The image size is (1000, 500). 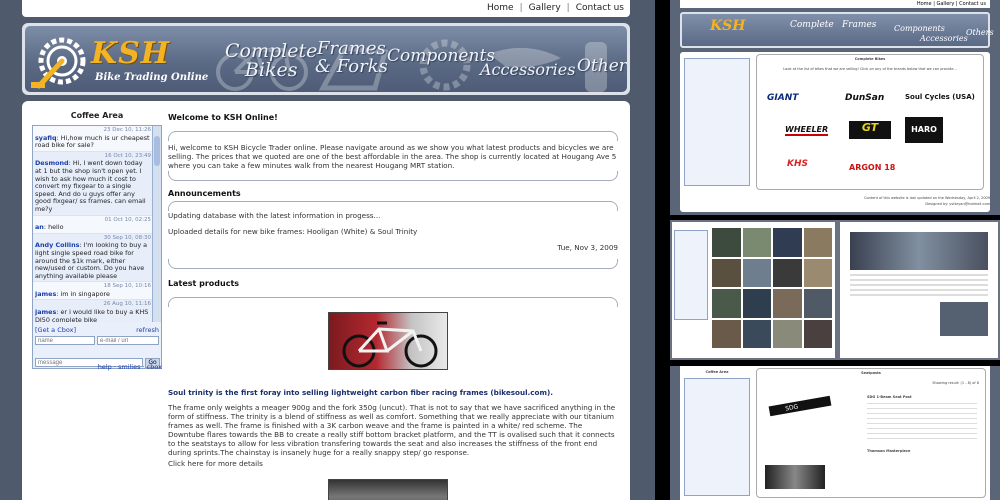 I want to click on brand-soul: Soul Cycles (USA), so click(x=940, y=97).